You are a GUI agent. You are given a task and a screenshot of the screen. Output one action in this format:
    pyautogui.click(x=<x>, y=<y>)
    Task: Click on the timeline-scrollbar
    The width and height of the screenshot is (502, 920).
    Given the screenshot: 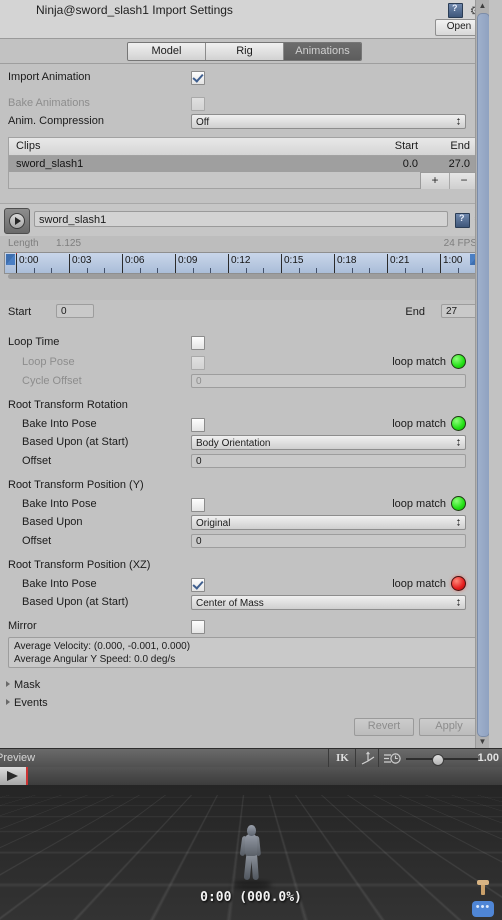 What is the action you would take?
    pyautogui.click(x=242, y=276)
    